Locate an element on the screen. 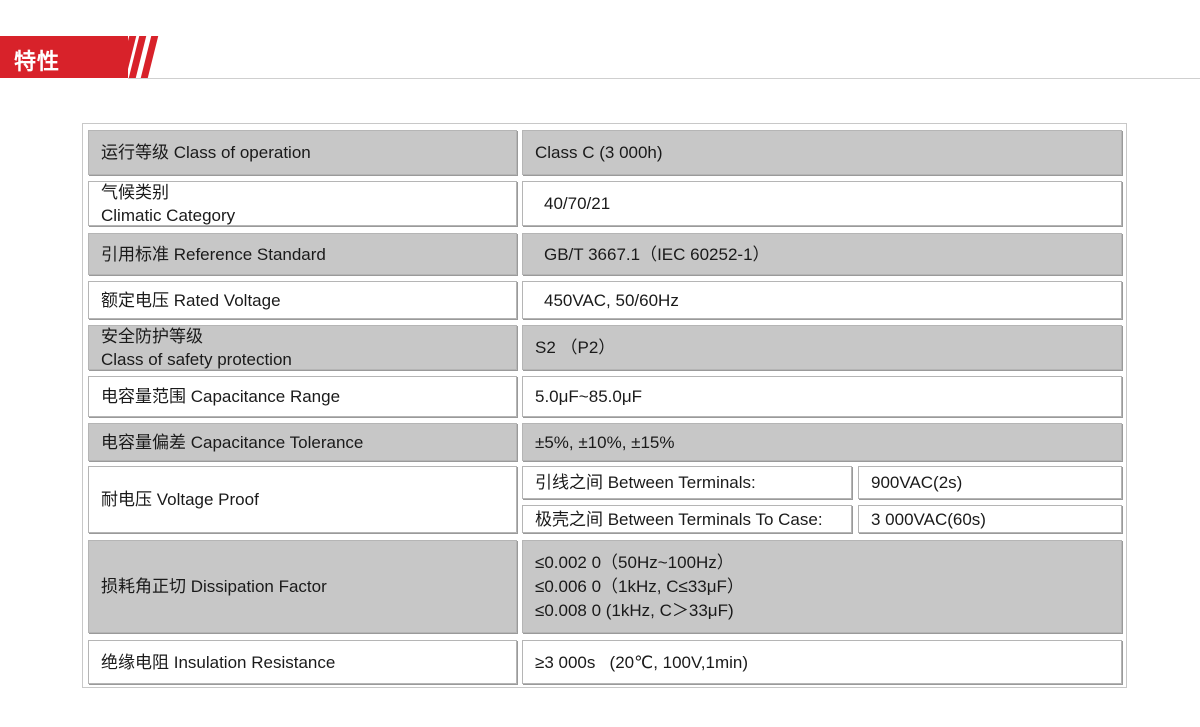 This screenshot has width=1200, height=727. label-safety-protection: 安全防护等级 Class of safety protection is located at coordinates (302, 347).